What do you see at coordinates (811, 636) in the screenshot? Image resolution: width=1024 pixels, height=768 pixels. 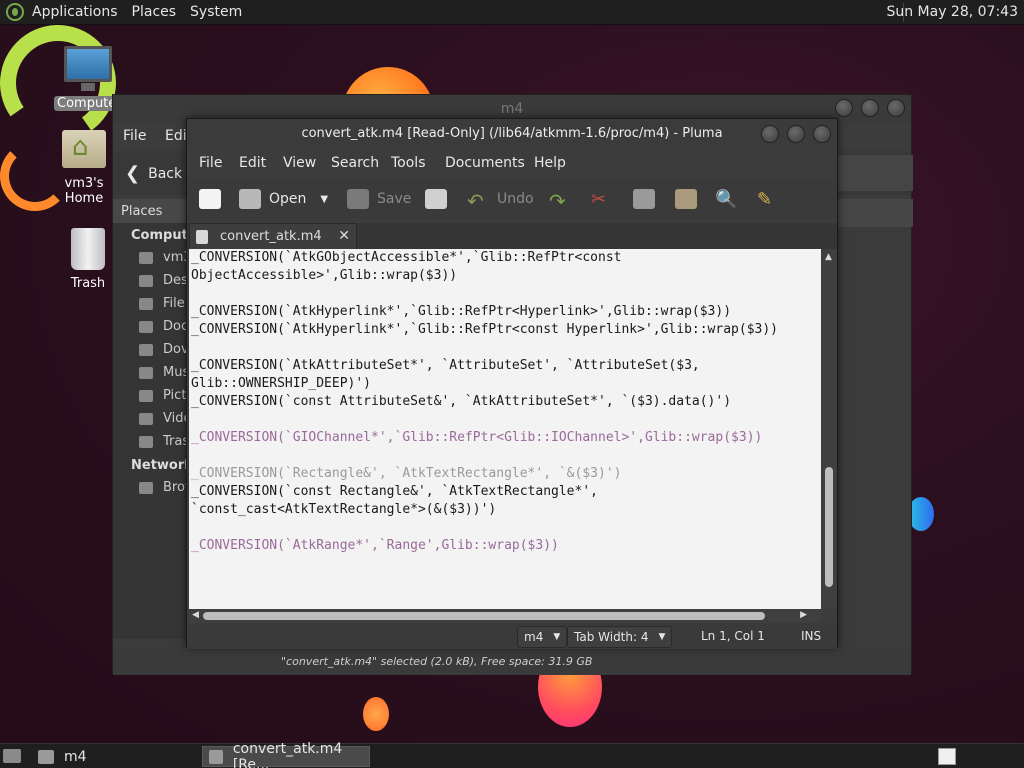 I see `insert-mode: INS` at bounding box center [811, 636].